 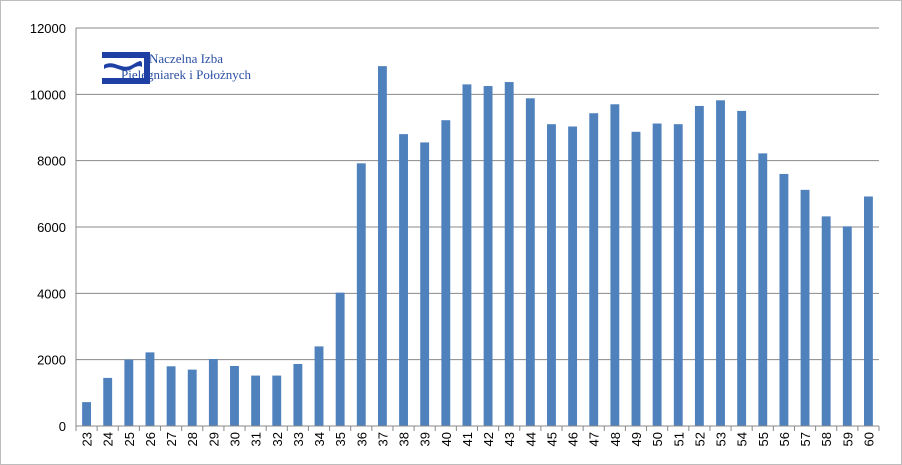 What do you see at coordinates (805, 439) in the screenshot?
I see `x-tick-label: 57` at bounding box center [805, 439].